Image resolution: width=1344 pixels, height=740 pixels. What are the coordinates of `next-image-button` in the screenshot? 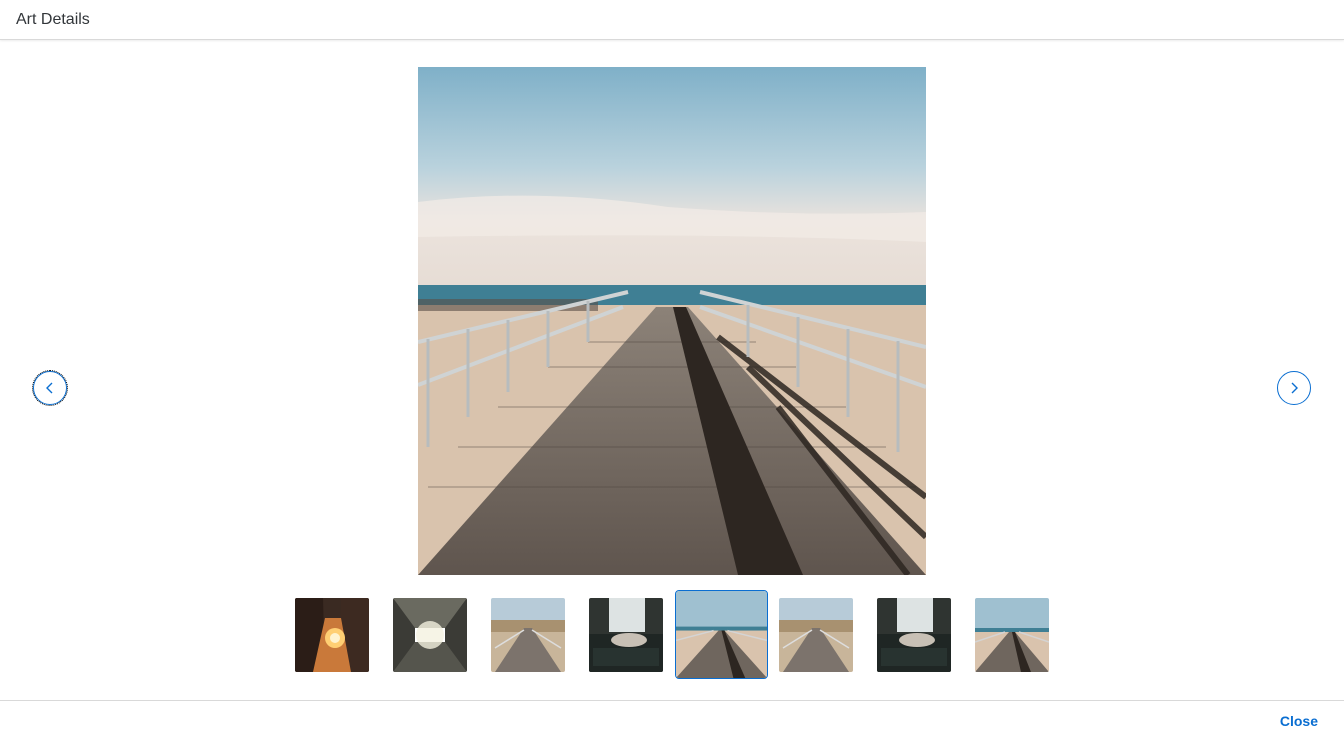 It's located at (1294, 388).